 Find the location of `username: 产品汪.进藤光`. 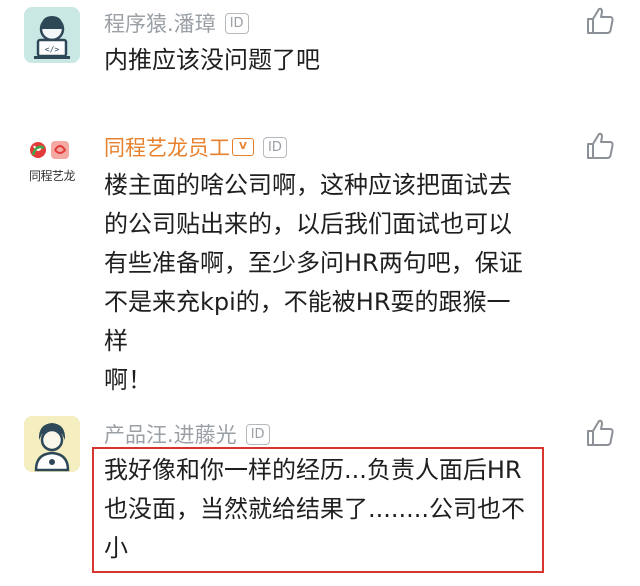

username: 产品汪.进藤光 is located at coordinates (170, 434).